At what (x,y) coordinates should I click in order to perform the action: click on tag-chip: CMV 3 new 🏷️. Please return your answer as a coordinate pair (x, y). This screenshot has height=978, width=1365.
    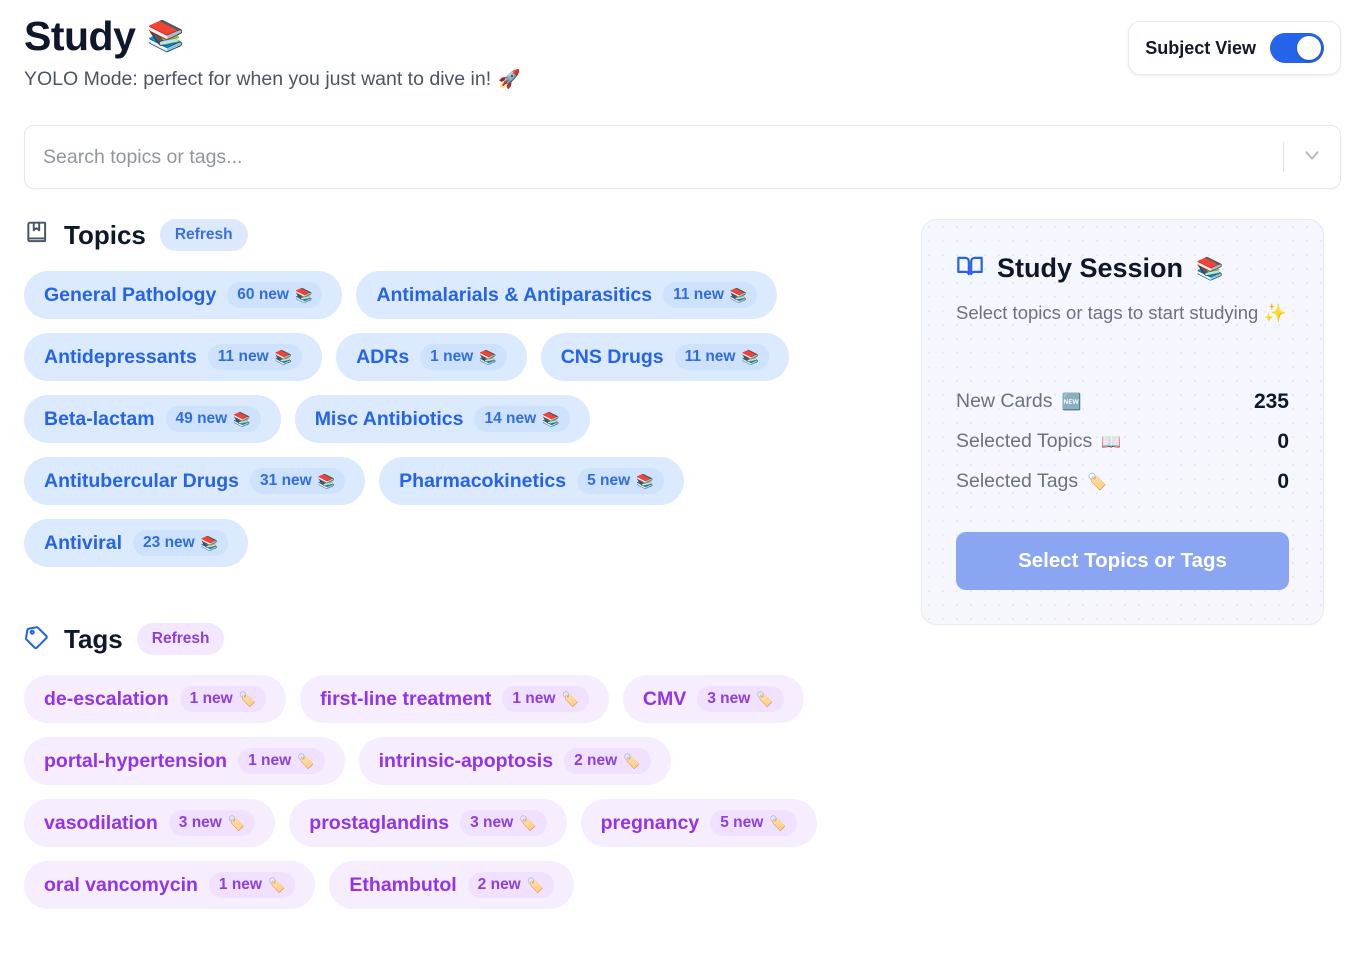
    Looking at the image, I should click on (713, 699).